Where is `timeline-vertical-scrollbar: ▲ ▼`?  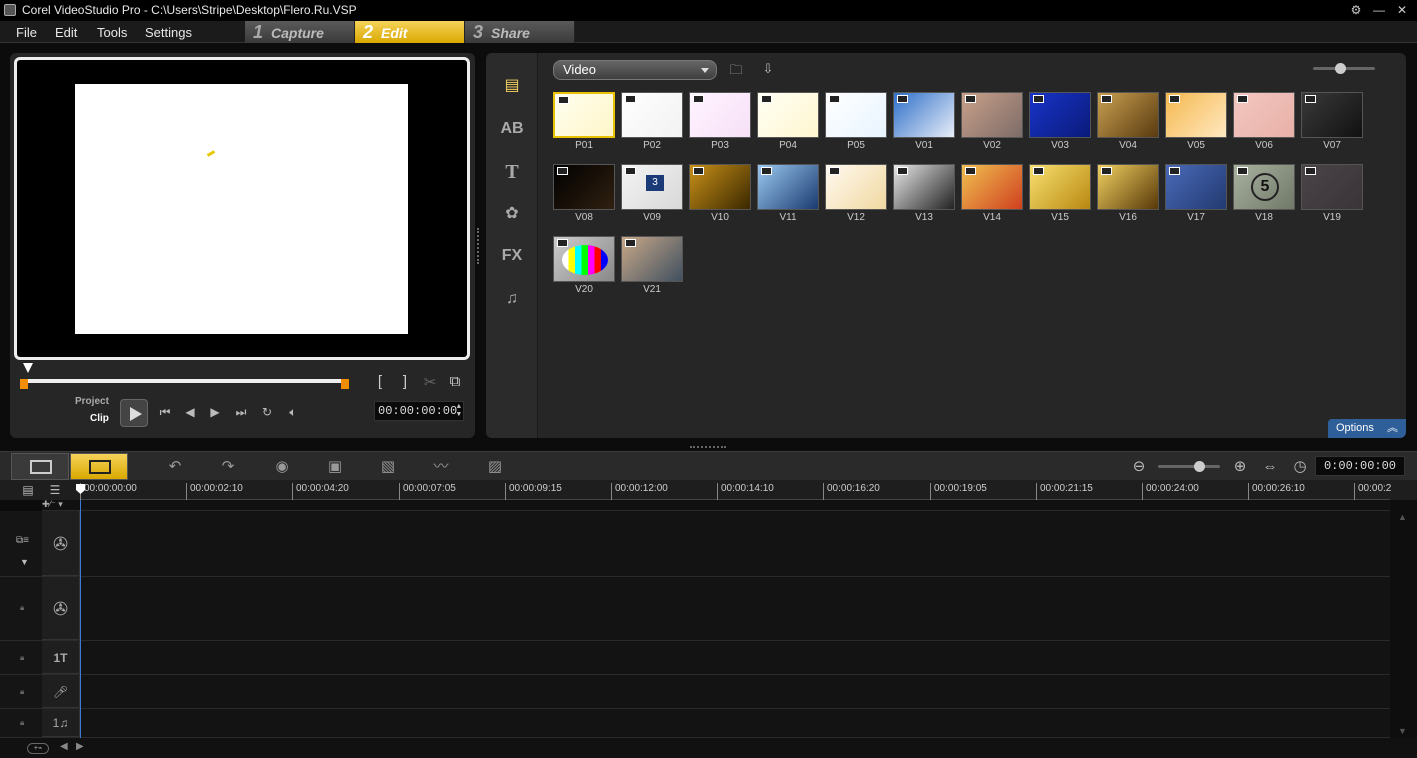
timeline-vertical-scrollbar: ▲ ▼ is located at coordinates (1403, 620).